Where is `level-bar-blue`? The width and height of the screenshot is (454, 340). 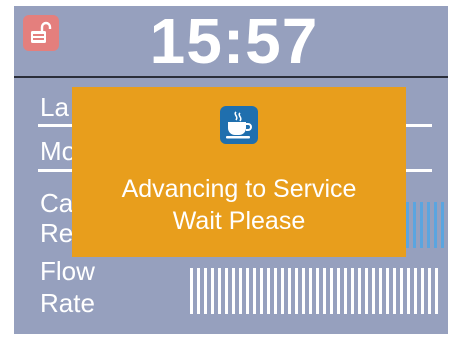 level-bar-blue is located at coordinates (425, 225).